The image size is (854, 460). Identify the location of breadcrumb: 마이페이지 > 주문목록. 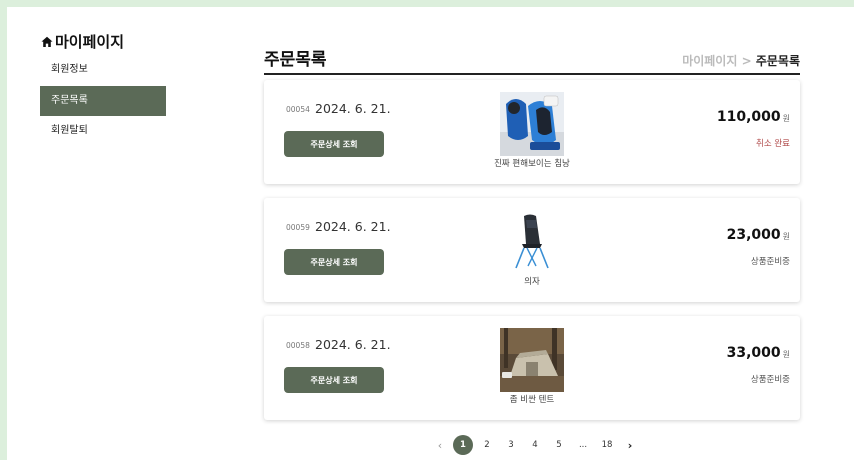
(741, 60).